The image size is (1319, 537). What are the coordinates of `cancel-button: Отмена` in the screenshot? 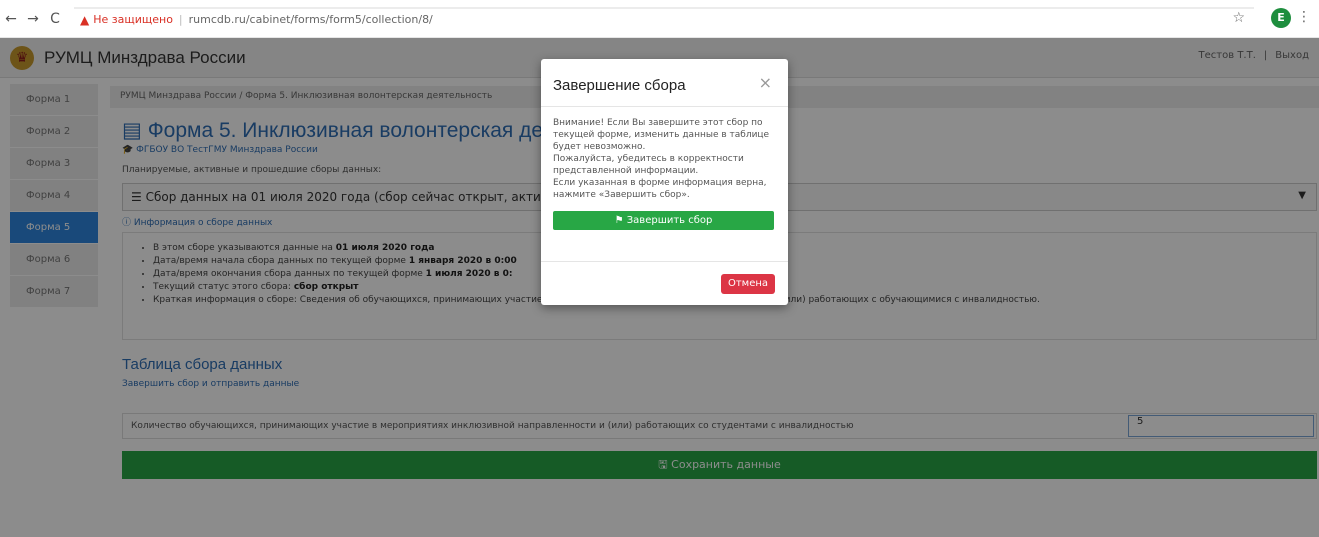 It's located at (748, 284).